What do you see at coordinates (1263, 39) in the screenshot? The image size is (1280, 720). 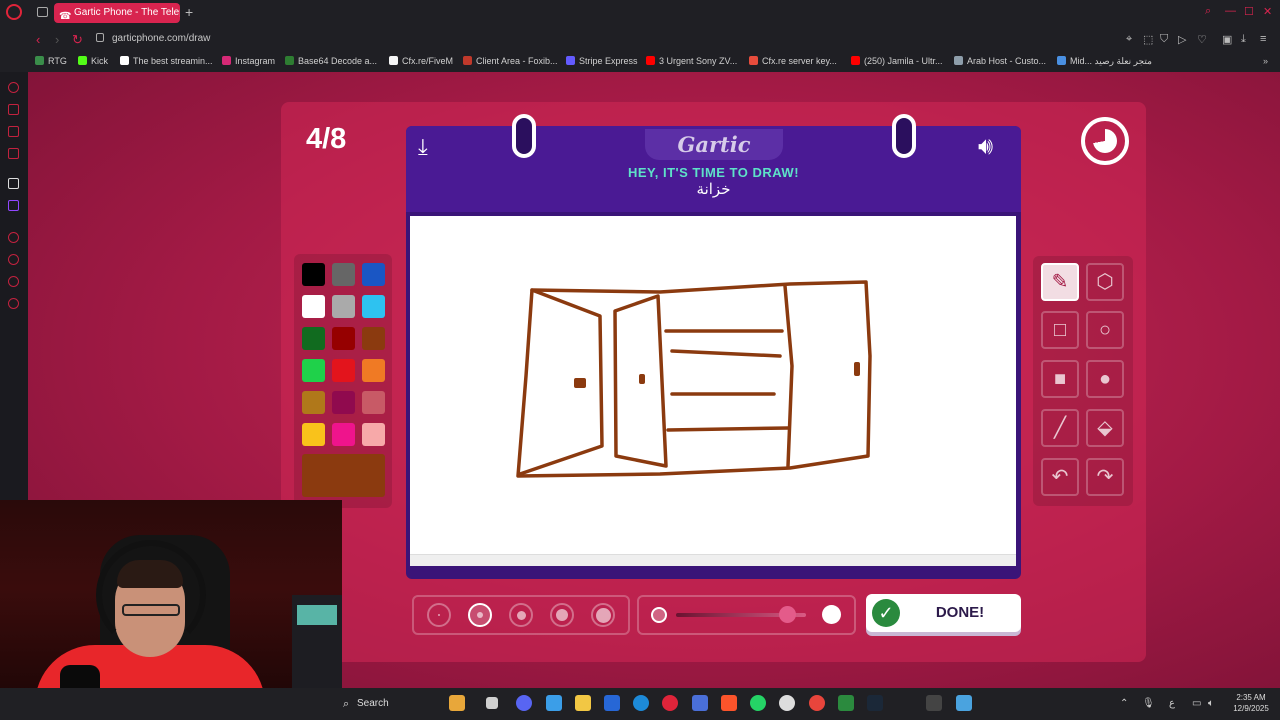 I see `menu-icon: ≡` at bounding box center [1263, 39].